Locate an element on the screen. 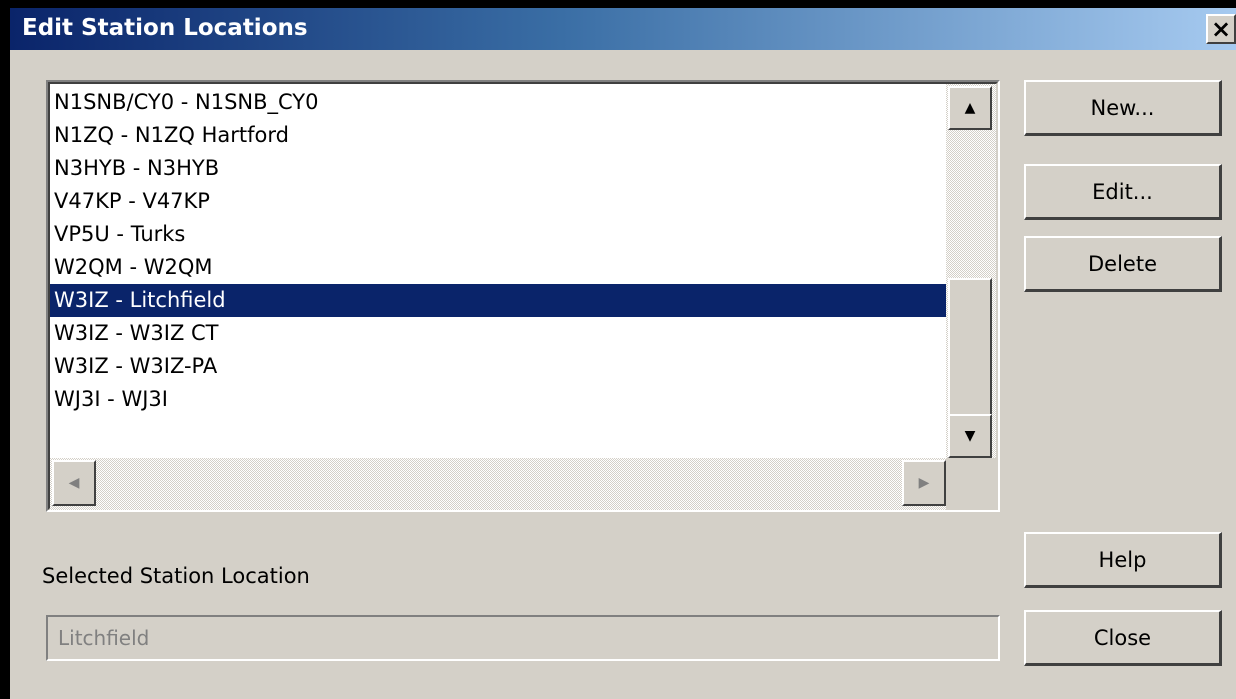 Image resolution: width=1236 pixels, height=699 pixels. list-item: W3IZ - W3IZ CT is located at coordinates (498, 333).